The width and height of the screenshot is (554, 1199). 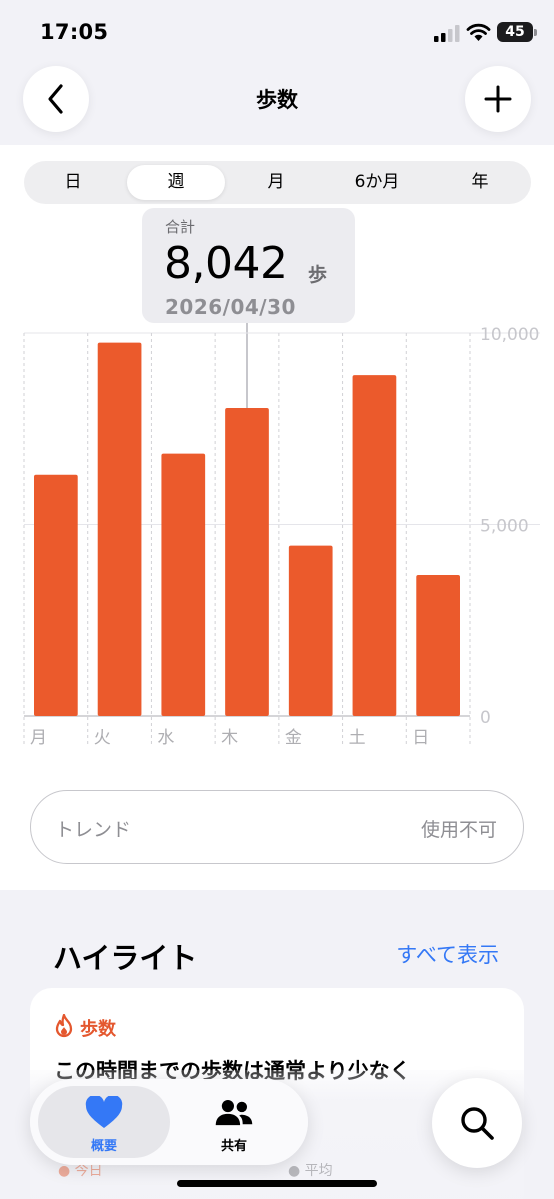 I want to click on segment-six-months: 6か月, so click(x=377, y=182).